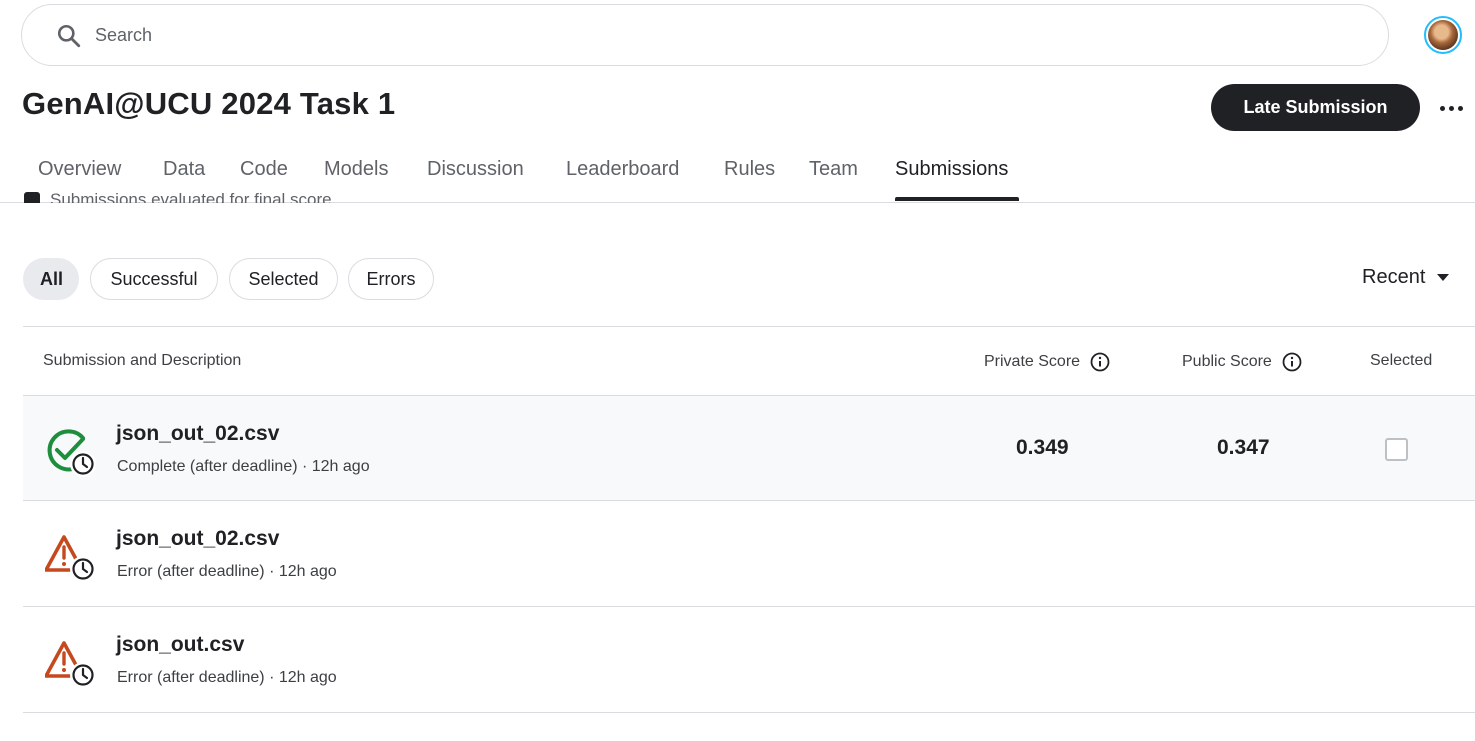  I want to click on final-score-label: Submissions evaluated for final score, so click(191, 196).